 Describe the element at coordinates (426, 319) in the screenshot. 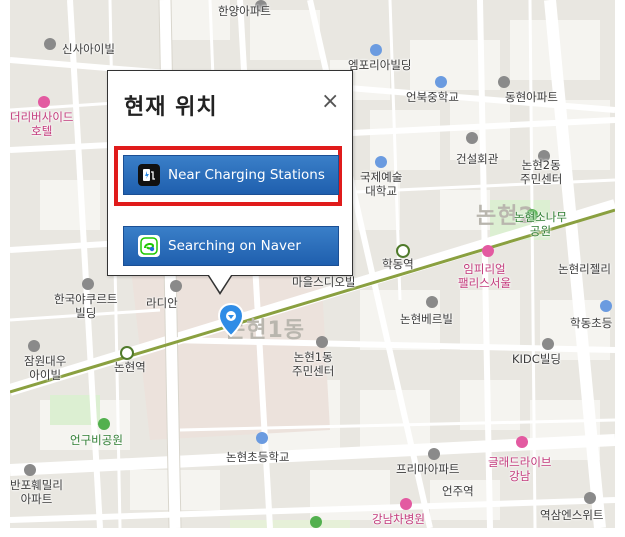

I see `map-label: 논현베르빌` at that location.